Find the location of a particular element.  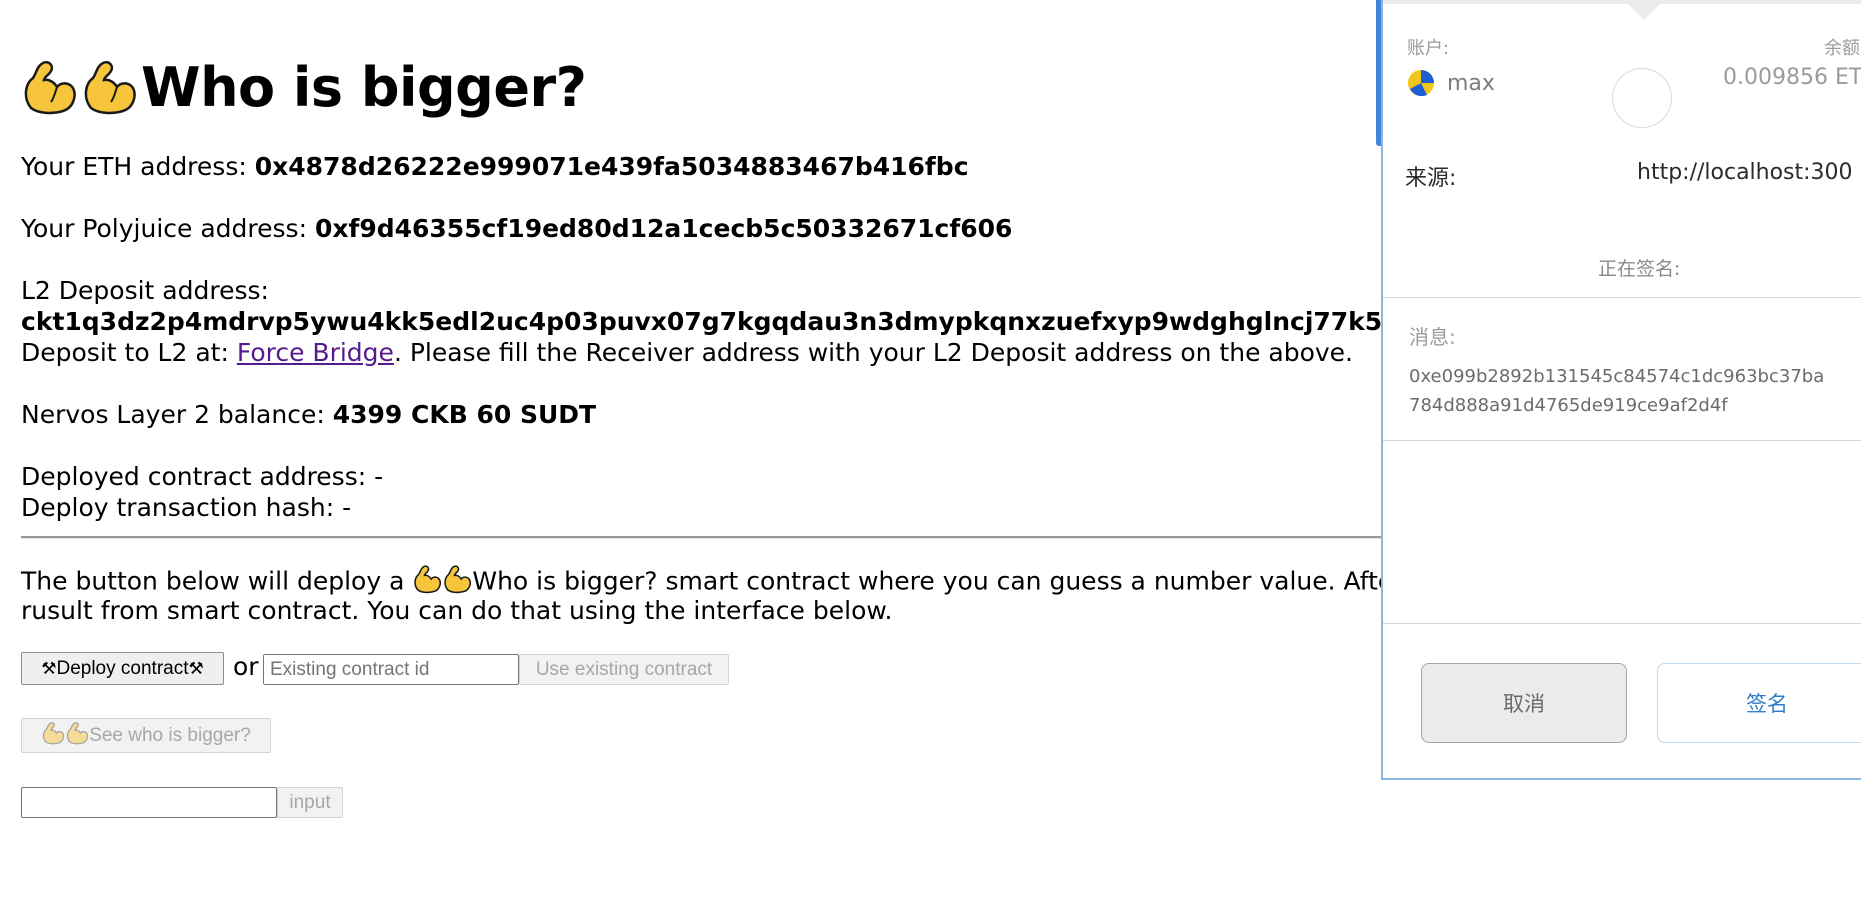

see-who-is-bigger-button: See who is bigger? is located at coordinates (146, 735).